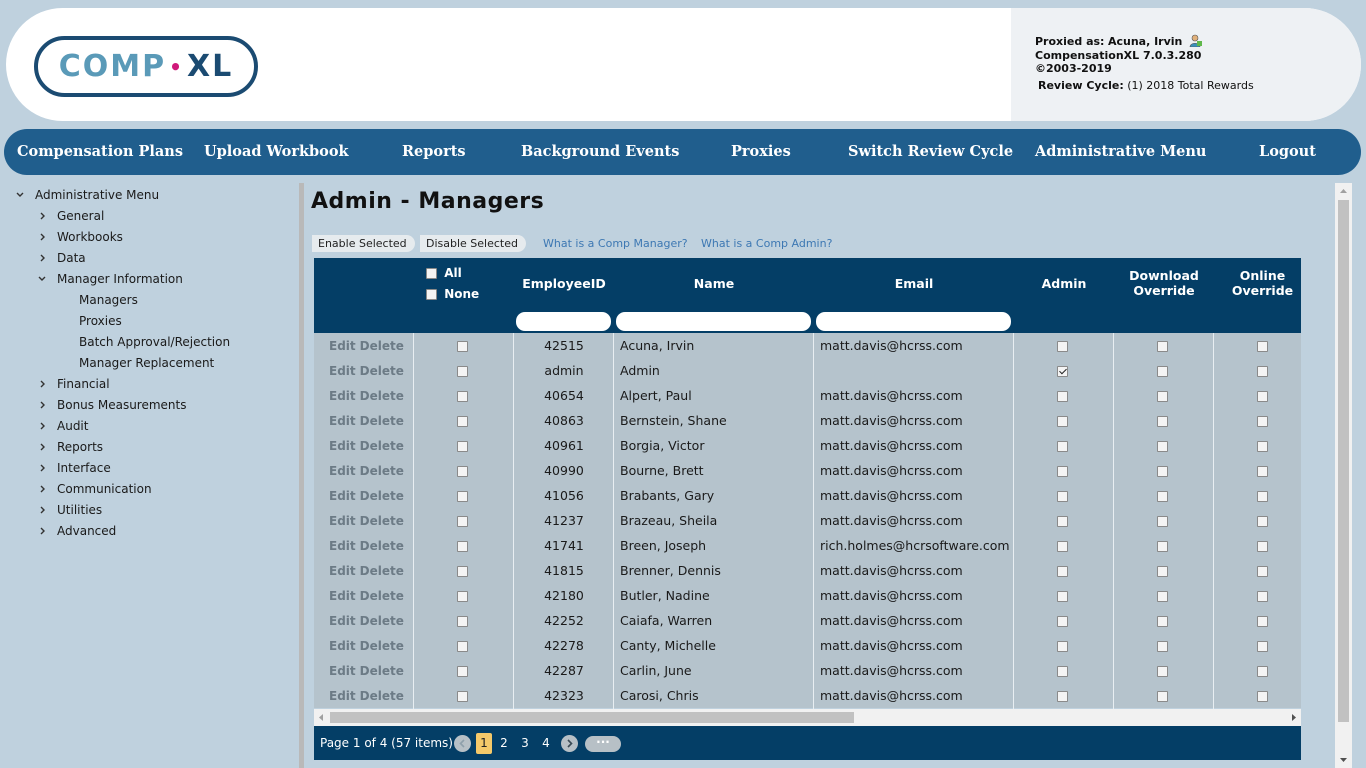  Describe the element at coordinates (761, 152) in the screenshot. I see `nav-proxies: Proxies` at that location.